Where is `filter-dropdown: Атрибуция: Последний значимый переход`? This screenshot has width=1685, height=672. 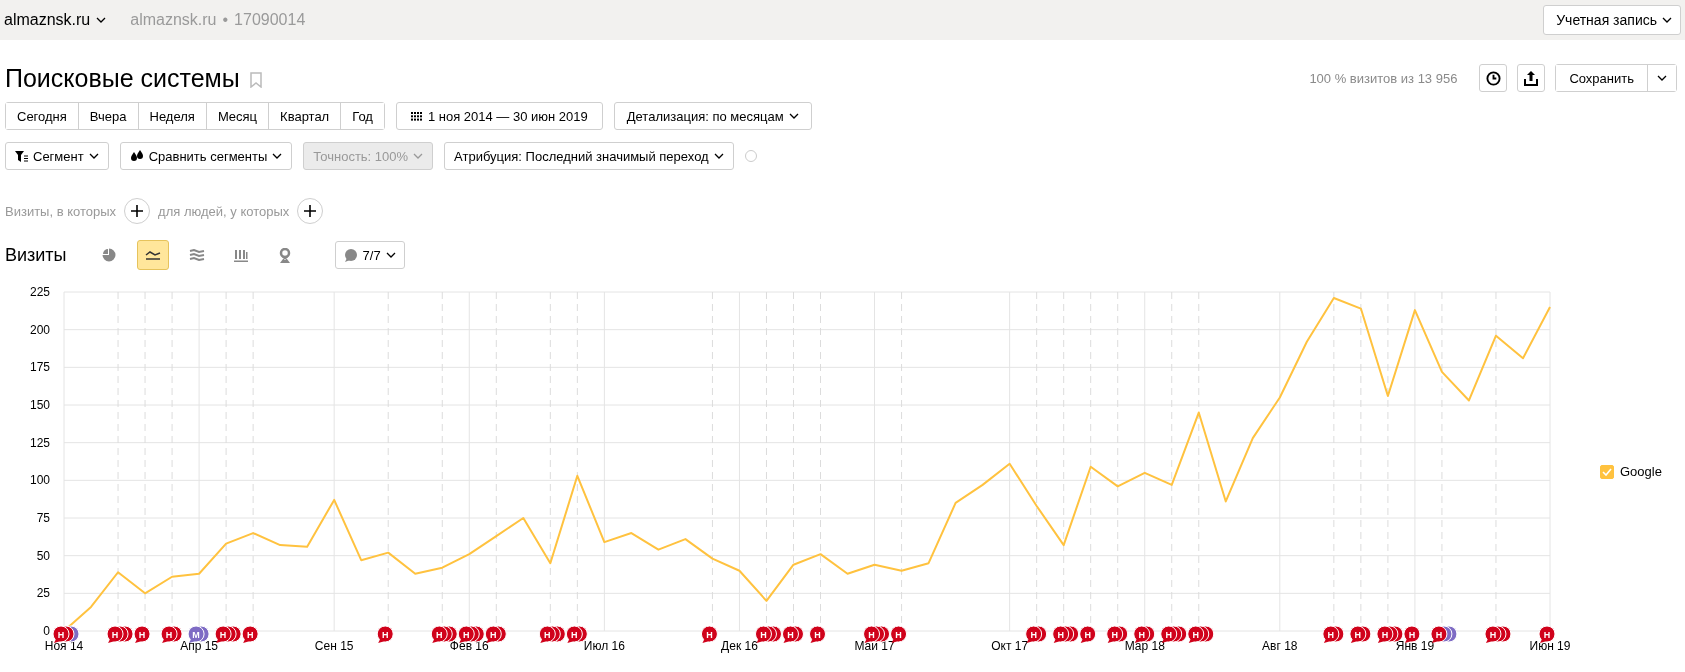
filter-dropdown: Атрибуция: Последний значимый переход is located at coordinates (589, 156).